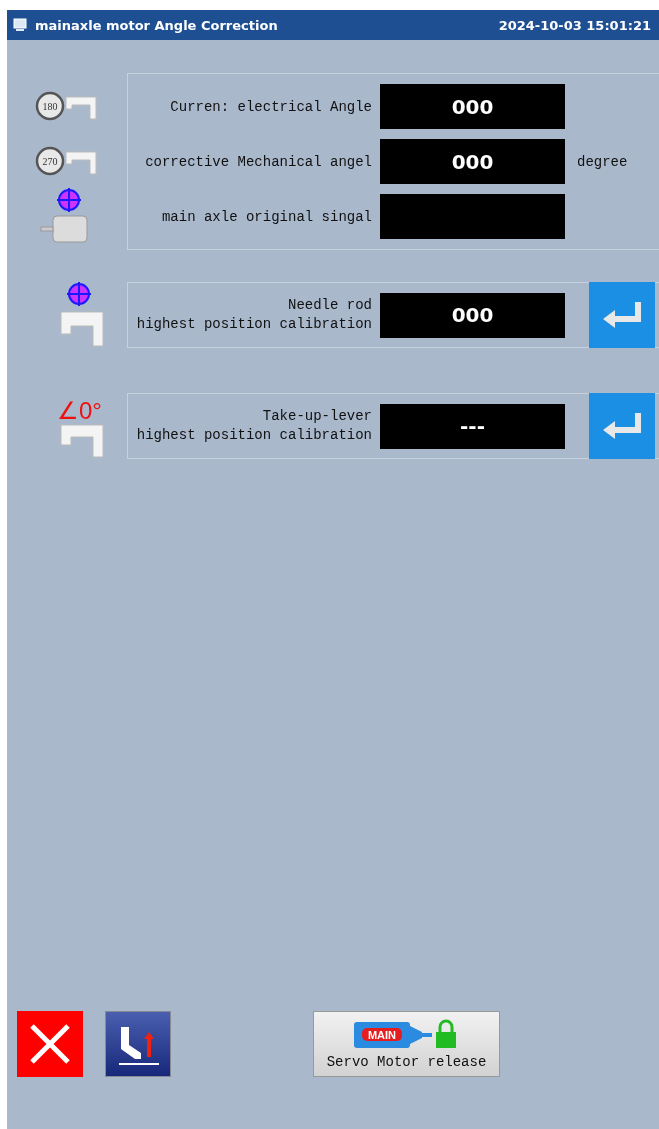 The width and height of the screenshot is (659, 1129). I want to click on date-time: 2024-10-03 15:01:21, so click(574, 25).